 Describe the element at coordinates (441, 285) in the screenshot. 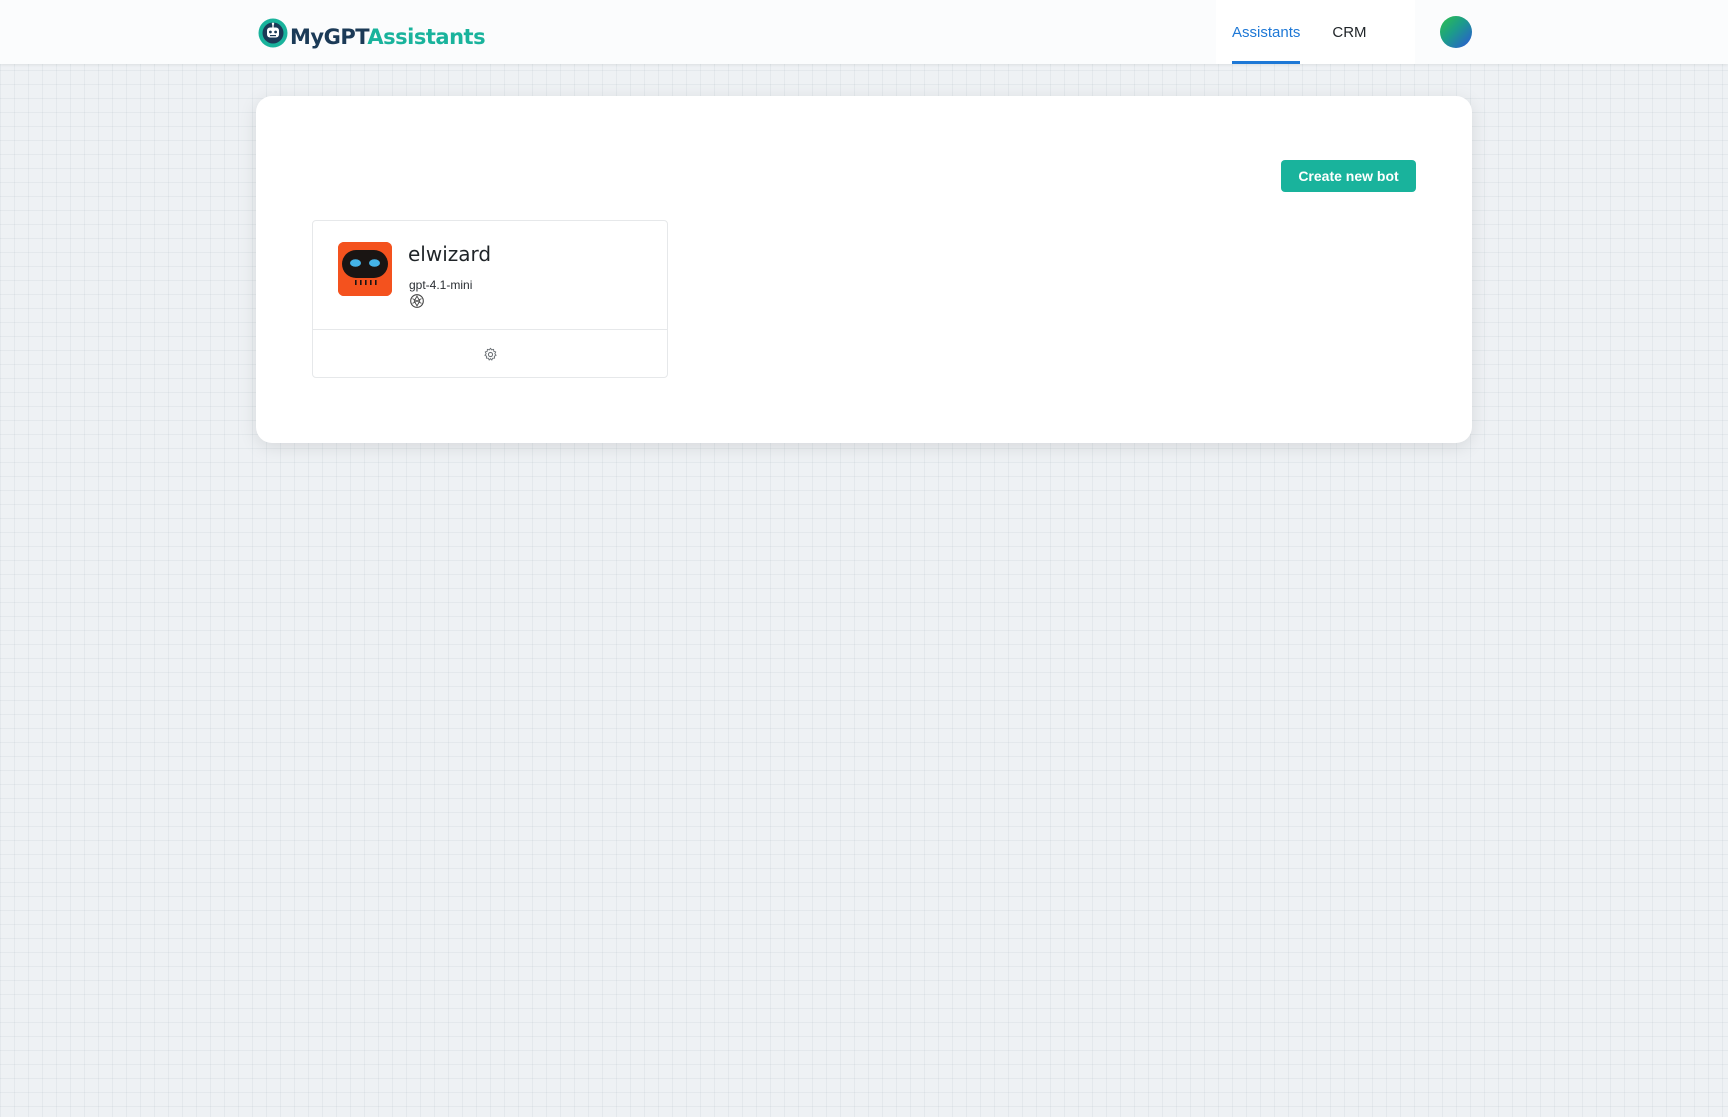

I see `bot-model: gpt-4.1-mini` at that location.